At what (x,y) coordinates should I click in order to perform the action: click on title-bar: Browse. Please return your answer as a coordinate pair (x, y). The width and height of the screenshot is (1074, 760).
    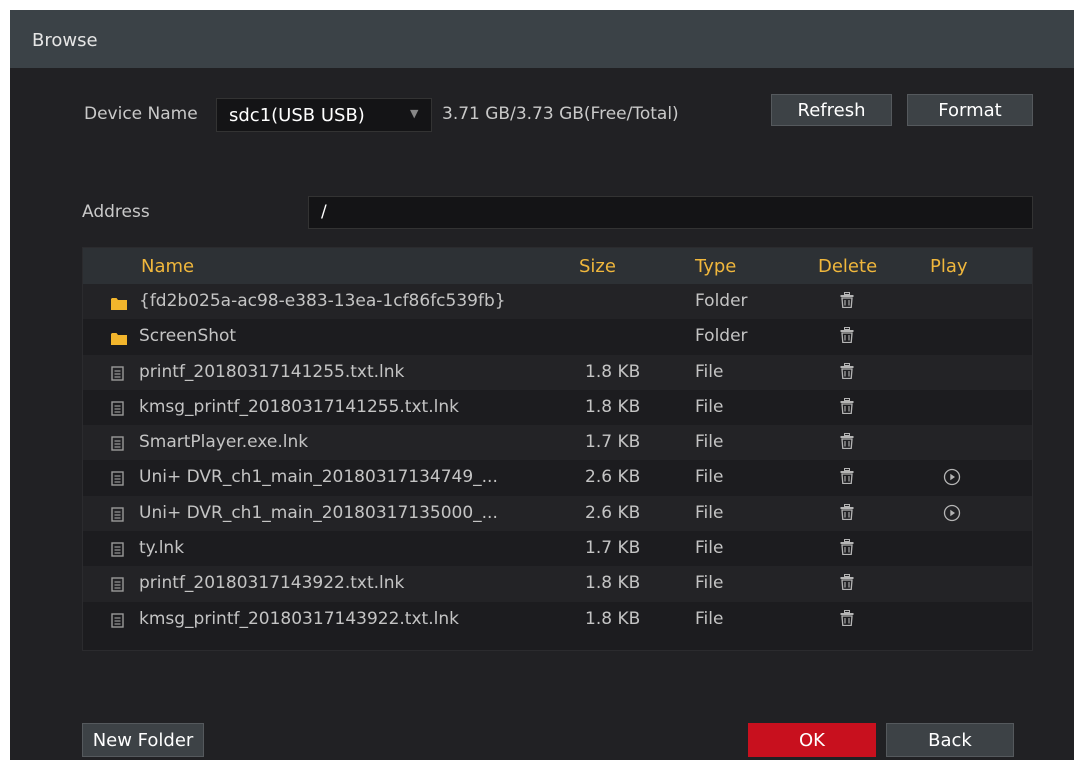
    Looking at the image, I should click on (542, 39).